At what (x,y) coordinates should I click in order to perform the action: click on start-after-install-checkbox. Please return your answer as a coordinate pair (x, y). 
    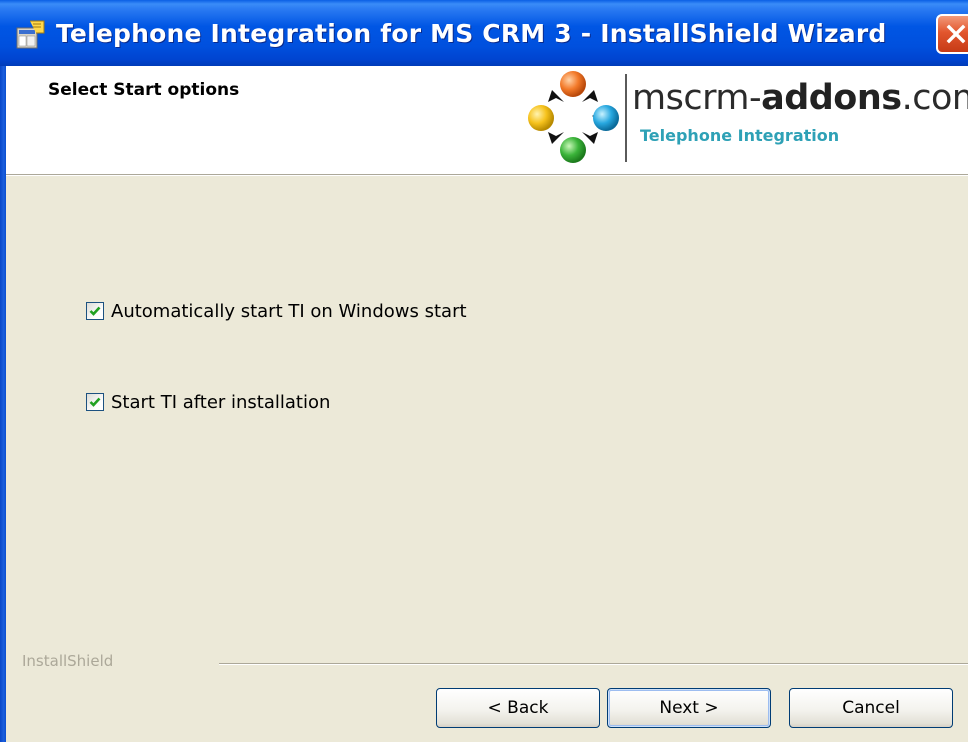
    Looking at the image, I should click on (95, 402).